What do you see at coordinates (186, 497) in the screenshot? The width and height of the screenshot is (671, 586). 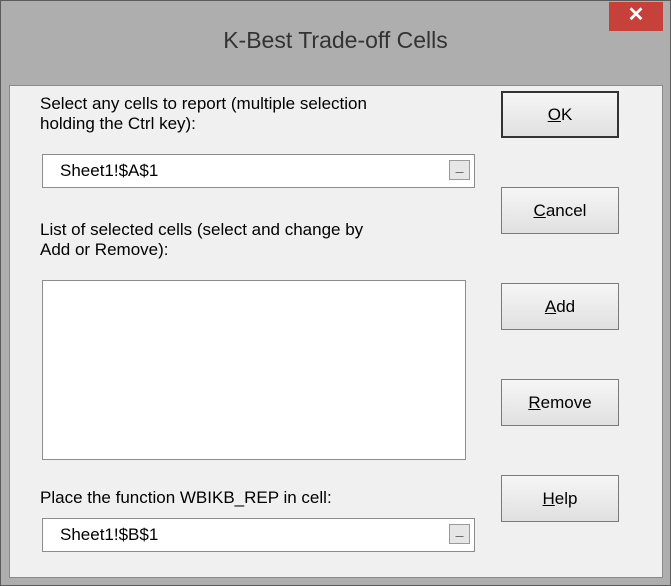 I see `function-cell-label: Place the function WBIKB_REP in cell:` at bounding box center [186, 497].